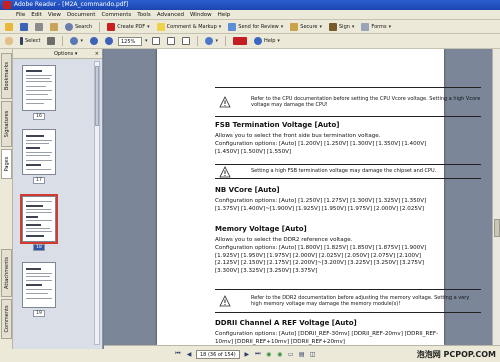 The image size is (500, 362). I want to click on tab-bookmarks-label: Bookmarks, so click(6, 76).